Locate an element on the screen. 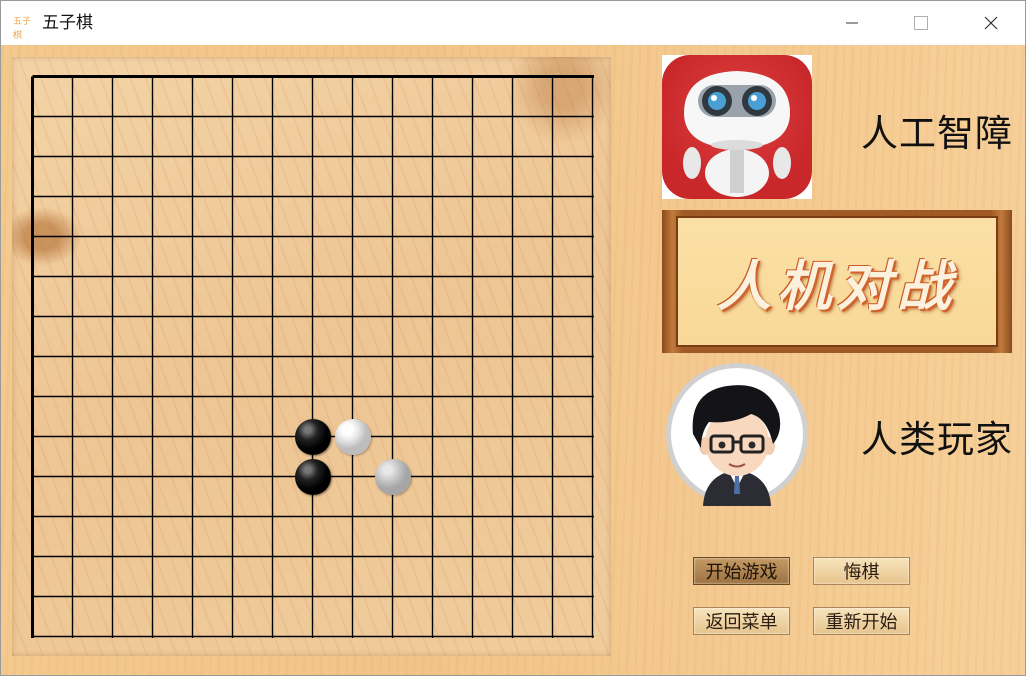 The image size is (1026, 676). banner-panel: 人机对战 is located at coordinates (837, 281).